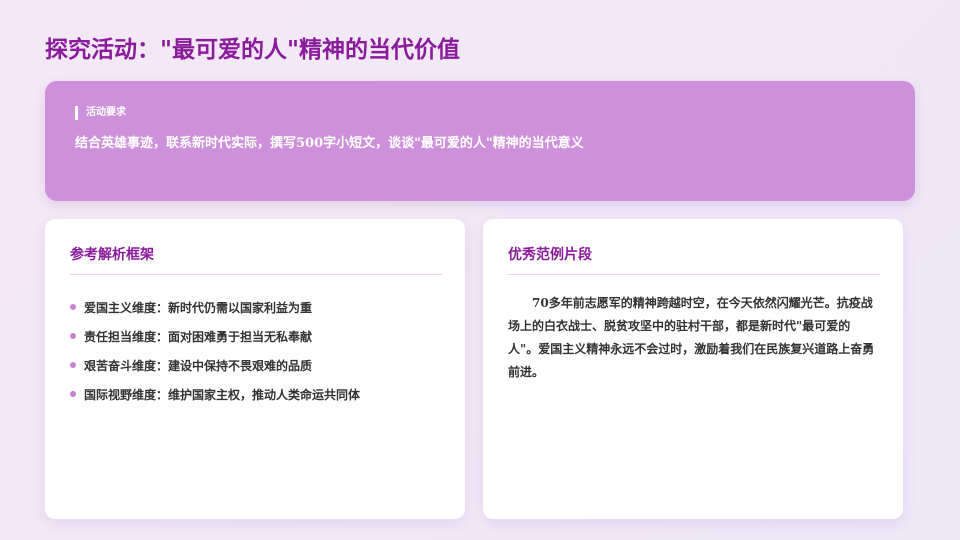 This screenshot has width=960, height=540. I want to click on list-item-label: 爱国主义维度：新时代仍需以国家利益为重, so click(198, 308).